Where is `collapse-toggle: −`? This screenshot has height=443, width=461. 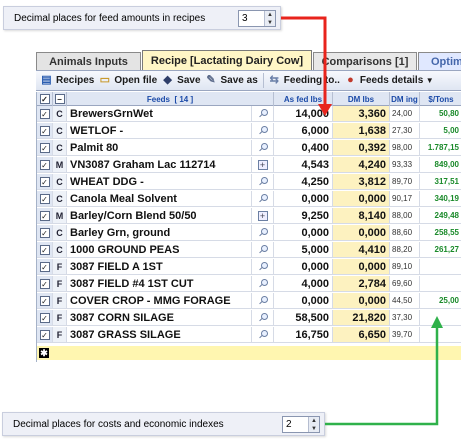
collapse-toggle: − is located at coordinates (60, 99).